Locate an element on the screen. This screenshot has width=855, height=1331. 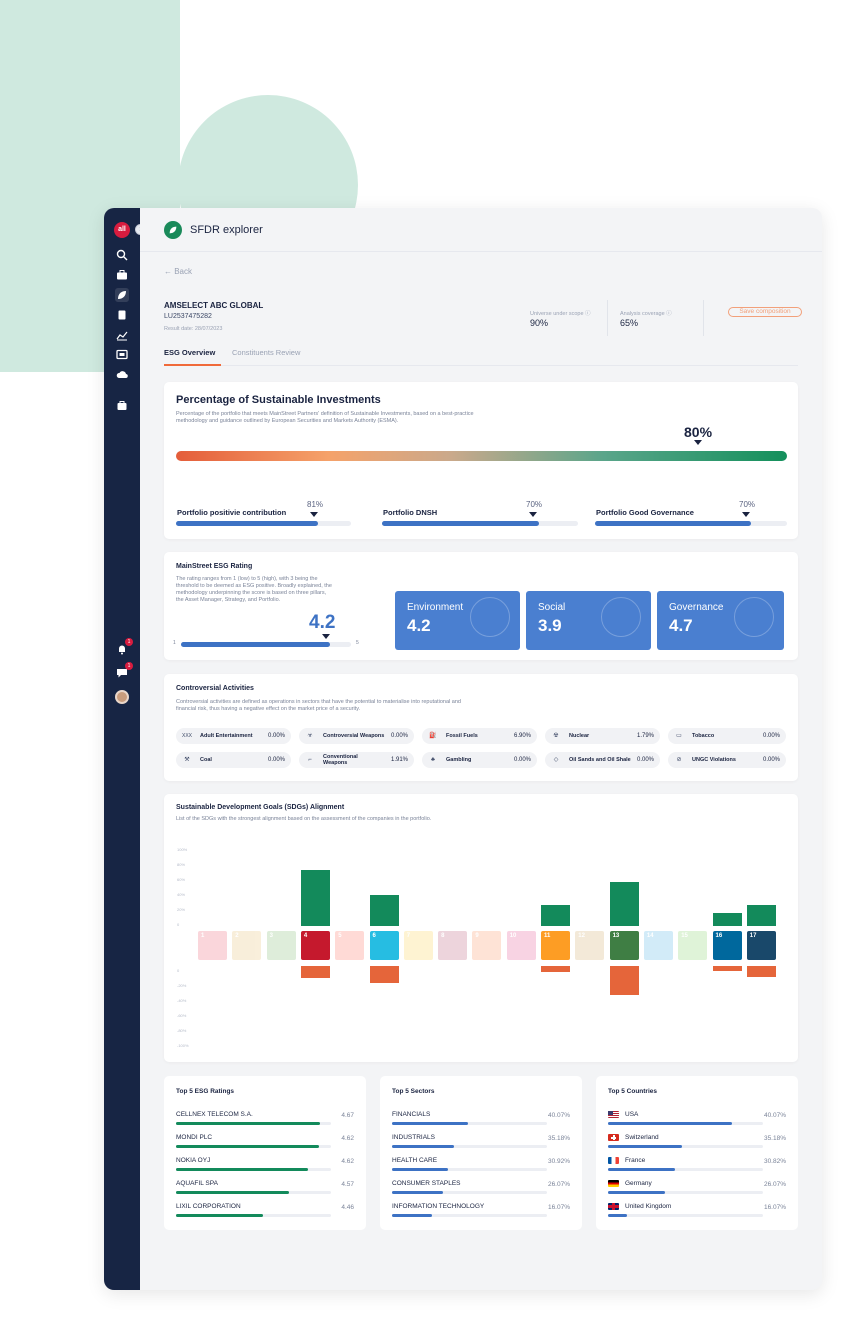
sdg-goal-tile: 11 is located at coordinates (555, 945).